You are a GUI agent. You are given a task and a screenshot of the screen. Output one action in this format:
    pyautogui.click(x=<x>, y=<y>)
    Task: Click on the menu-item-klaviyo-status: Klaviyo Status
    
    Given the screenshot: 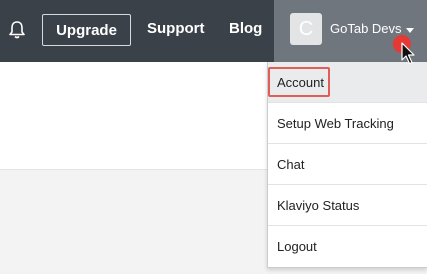 What is the action you would take?
    pyautogui.click(x=347, y=205)
    